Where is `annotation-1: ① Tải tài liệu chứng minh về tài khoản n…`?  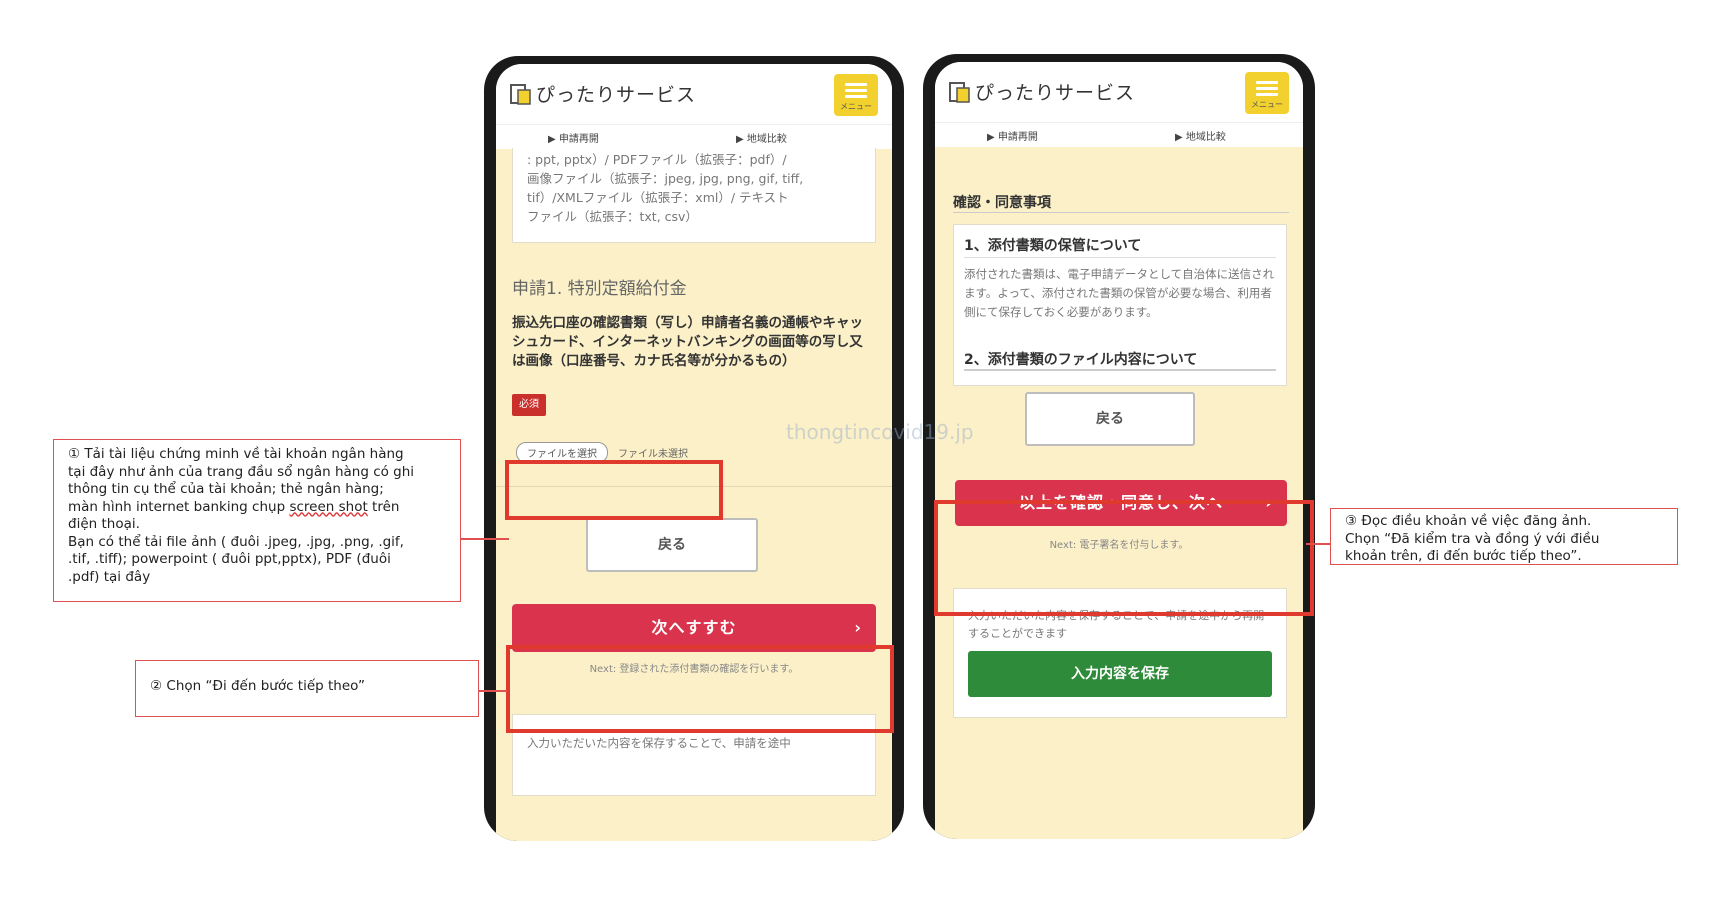 annotation-1: ① Tải tài liệu chứng minh về tài khoản n… is located at coordinates (257, 520).